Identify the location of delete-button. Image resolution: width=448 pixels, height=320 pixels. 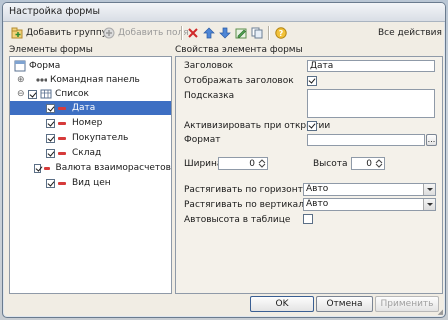
(193, 33).